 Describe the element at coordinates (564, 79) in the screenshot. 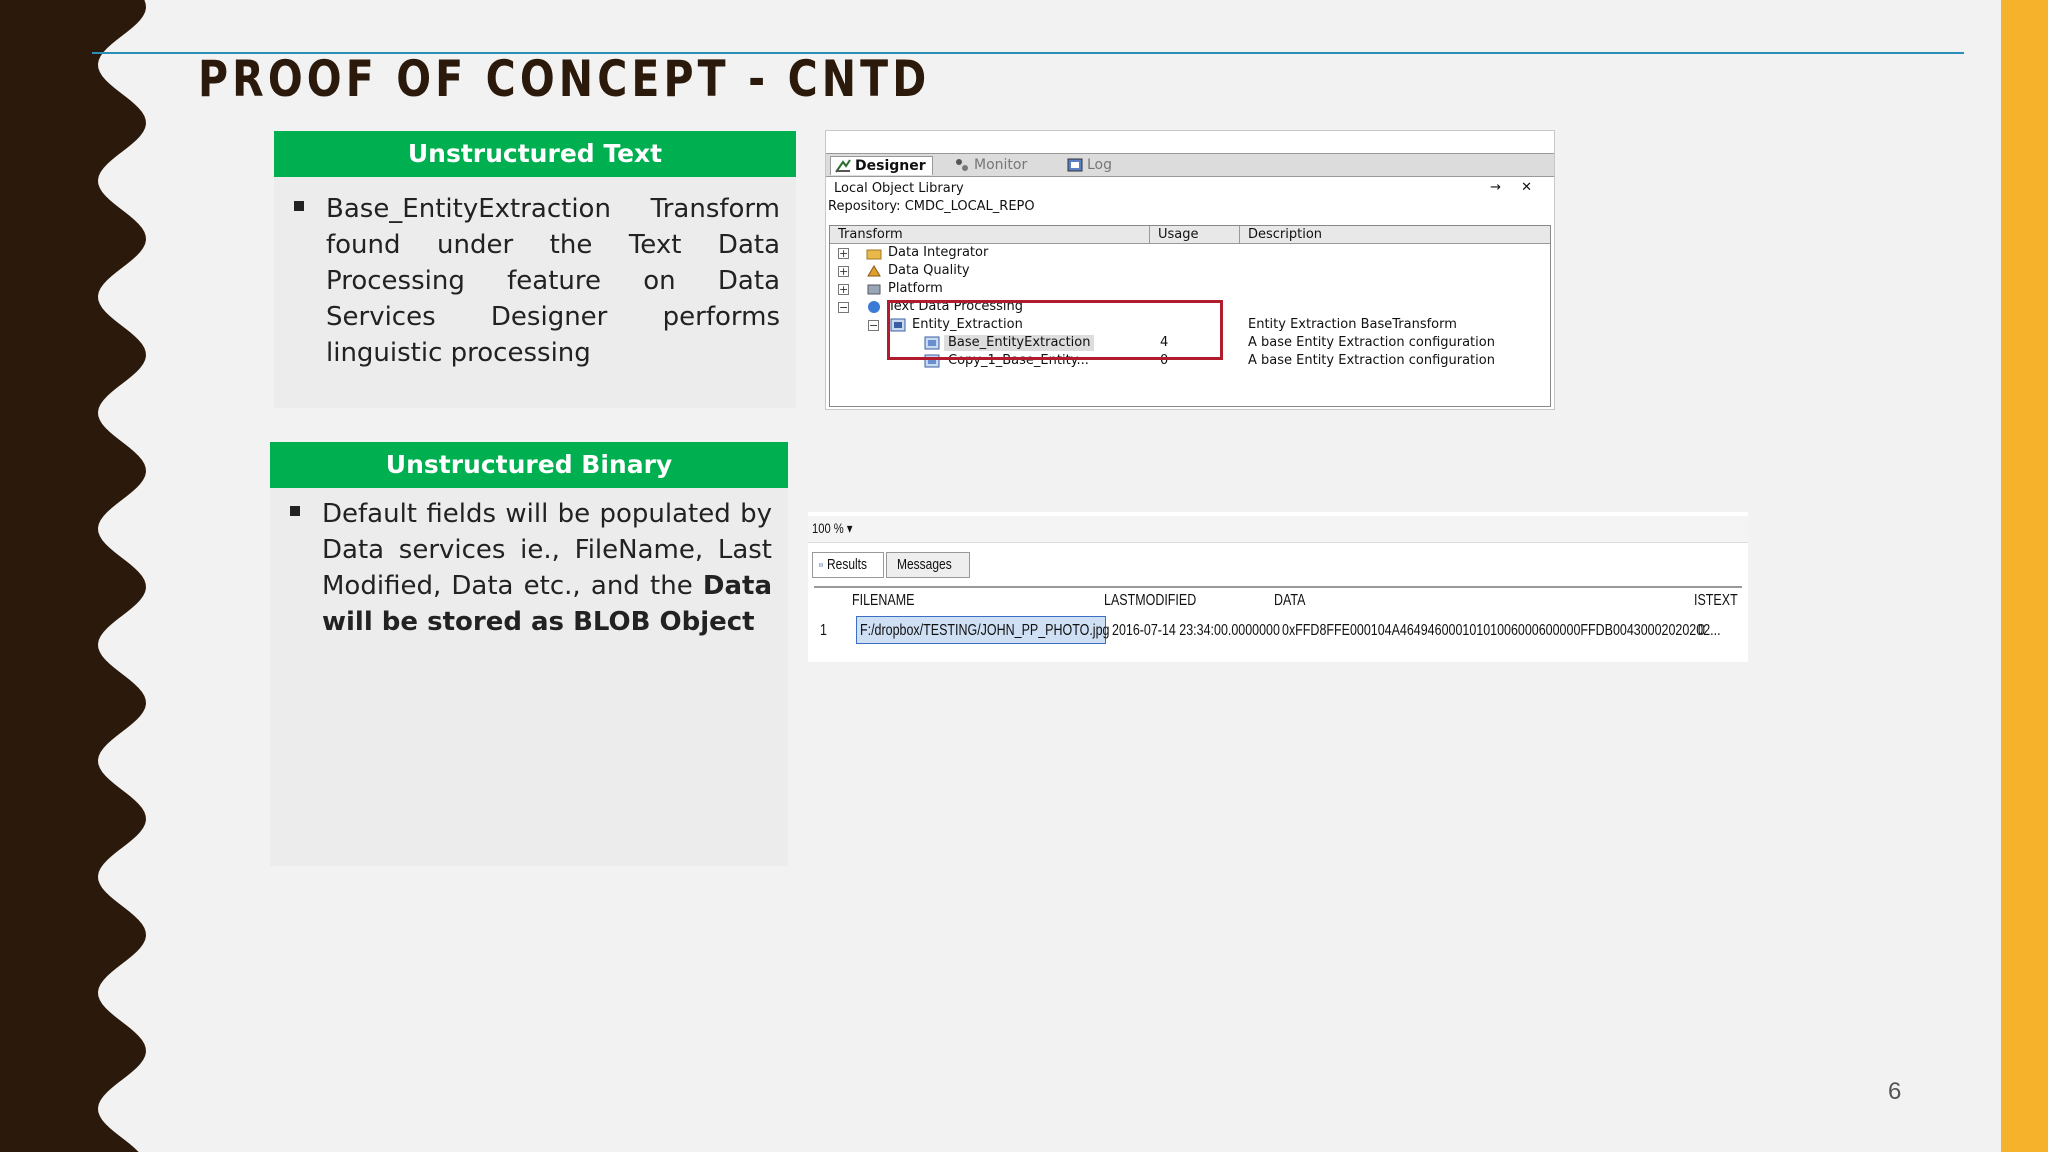

I see `slide-title: PROOF OF CONCEPT - CNTD` at that location.